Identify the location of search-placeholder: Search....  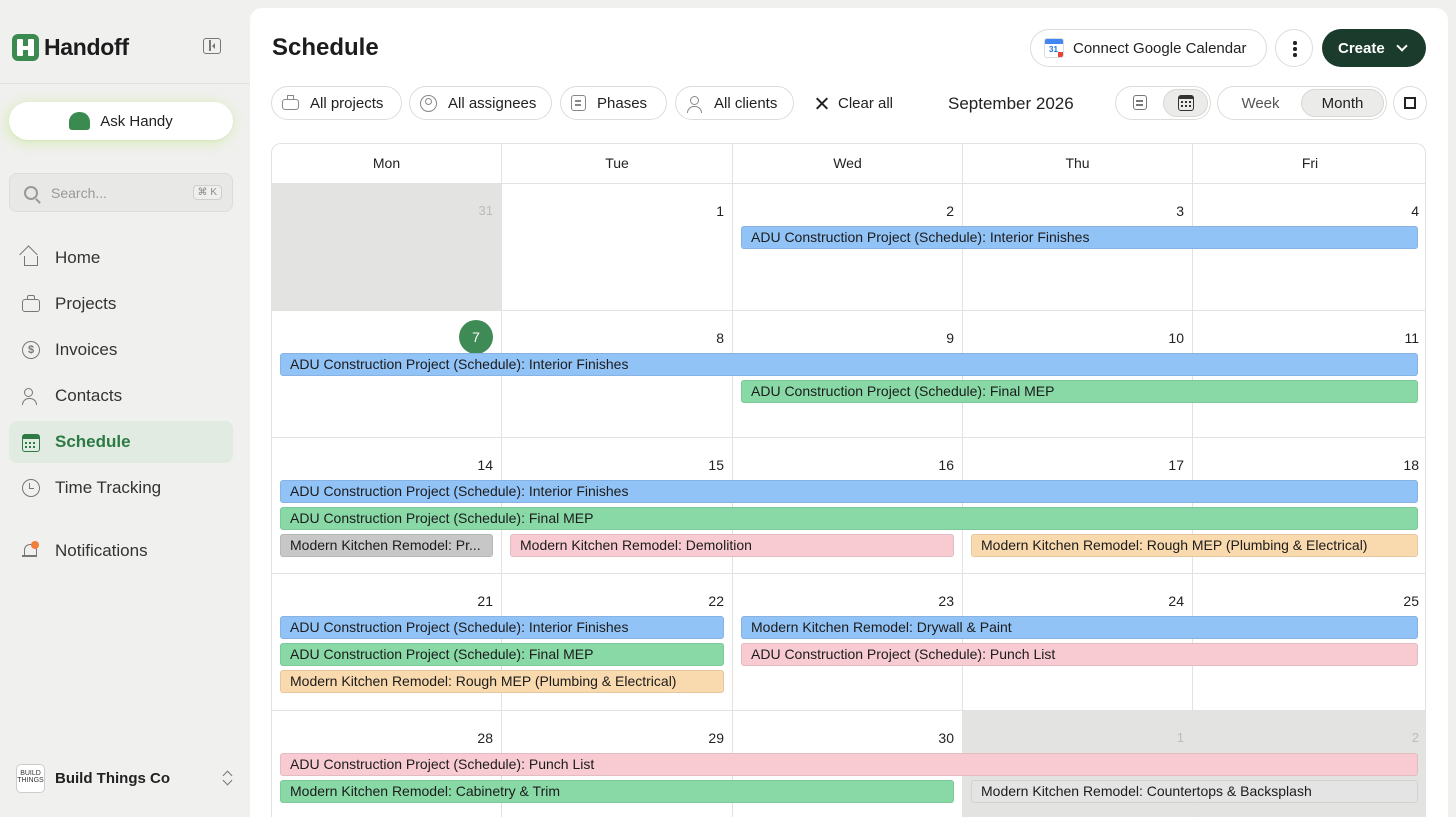
(79, 192).